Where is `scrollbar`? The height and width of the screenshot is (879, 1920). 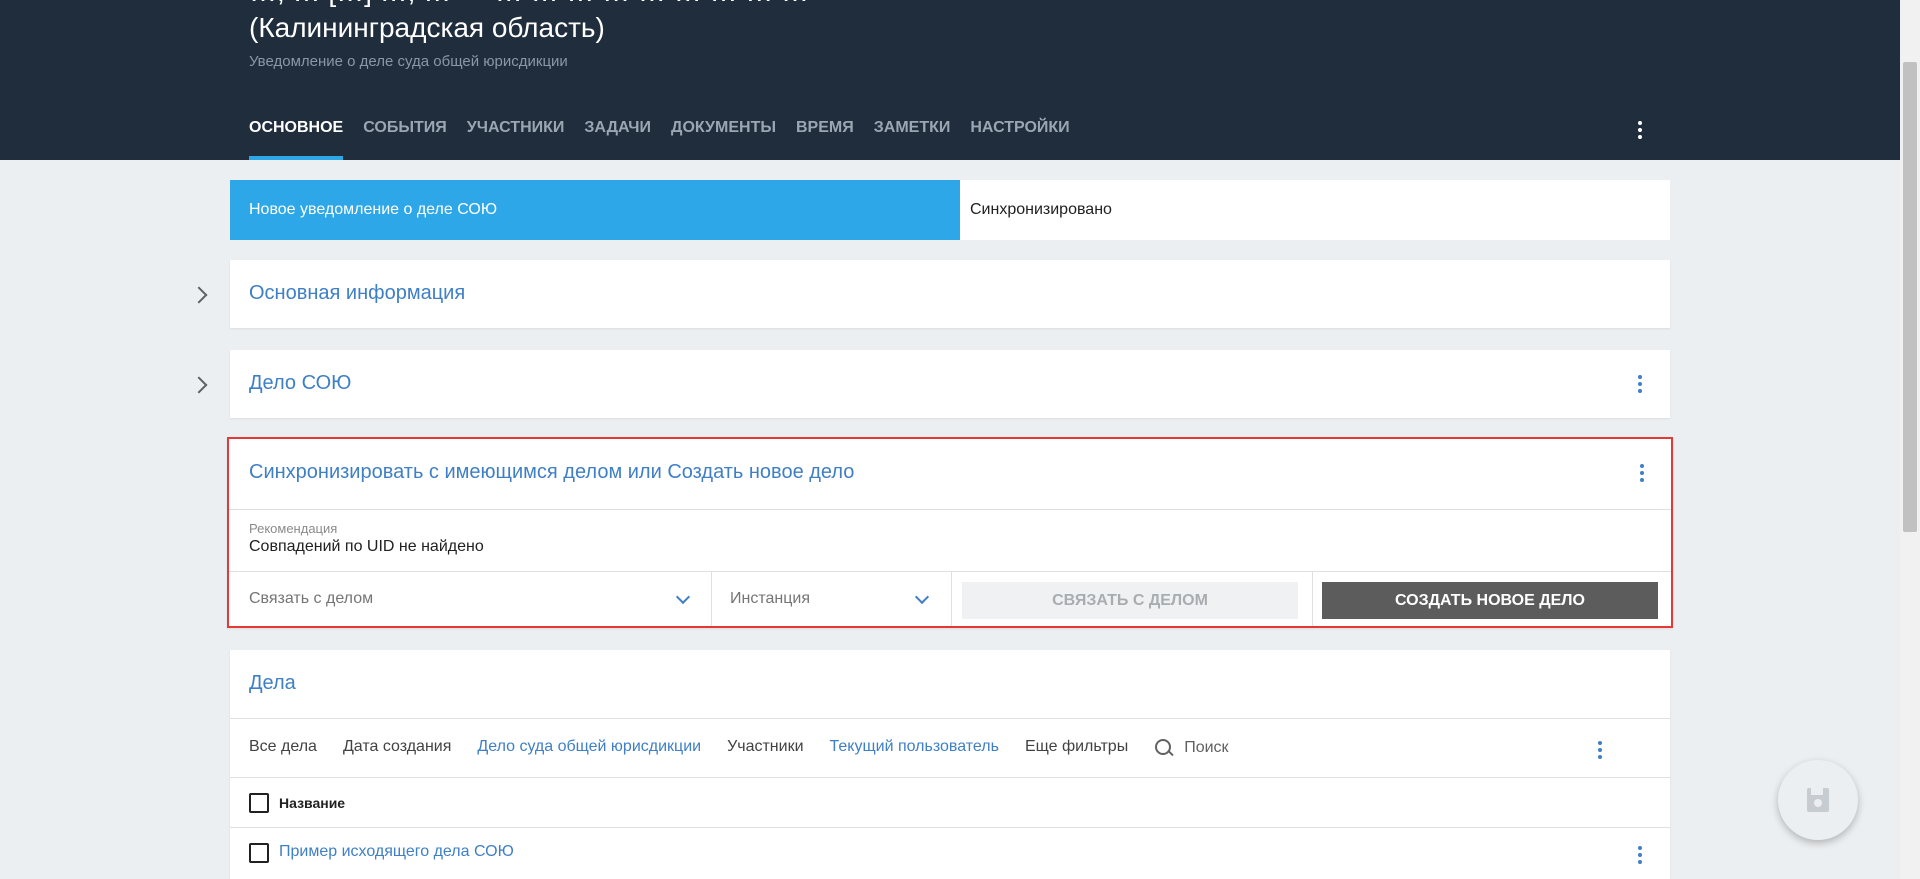 scrollbar is located at coordinates (1910, 439).